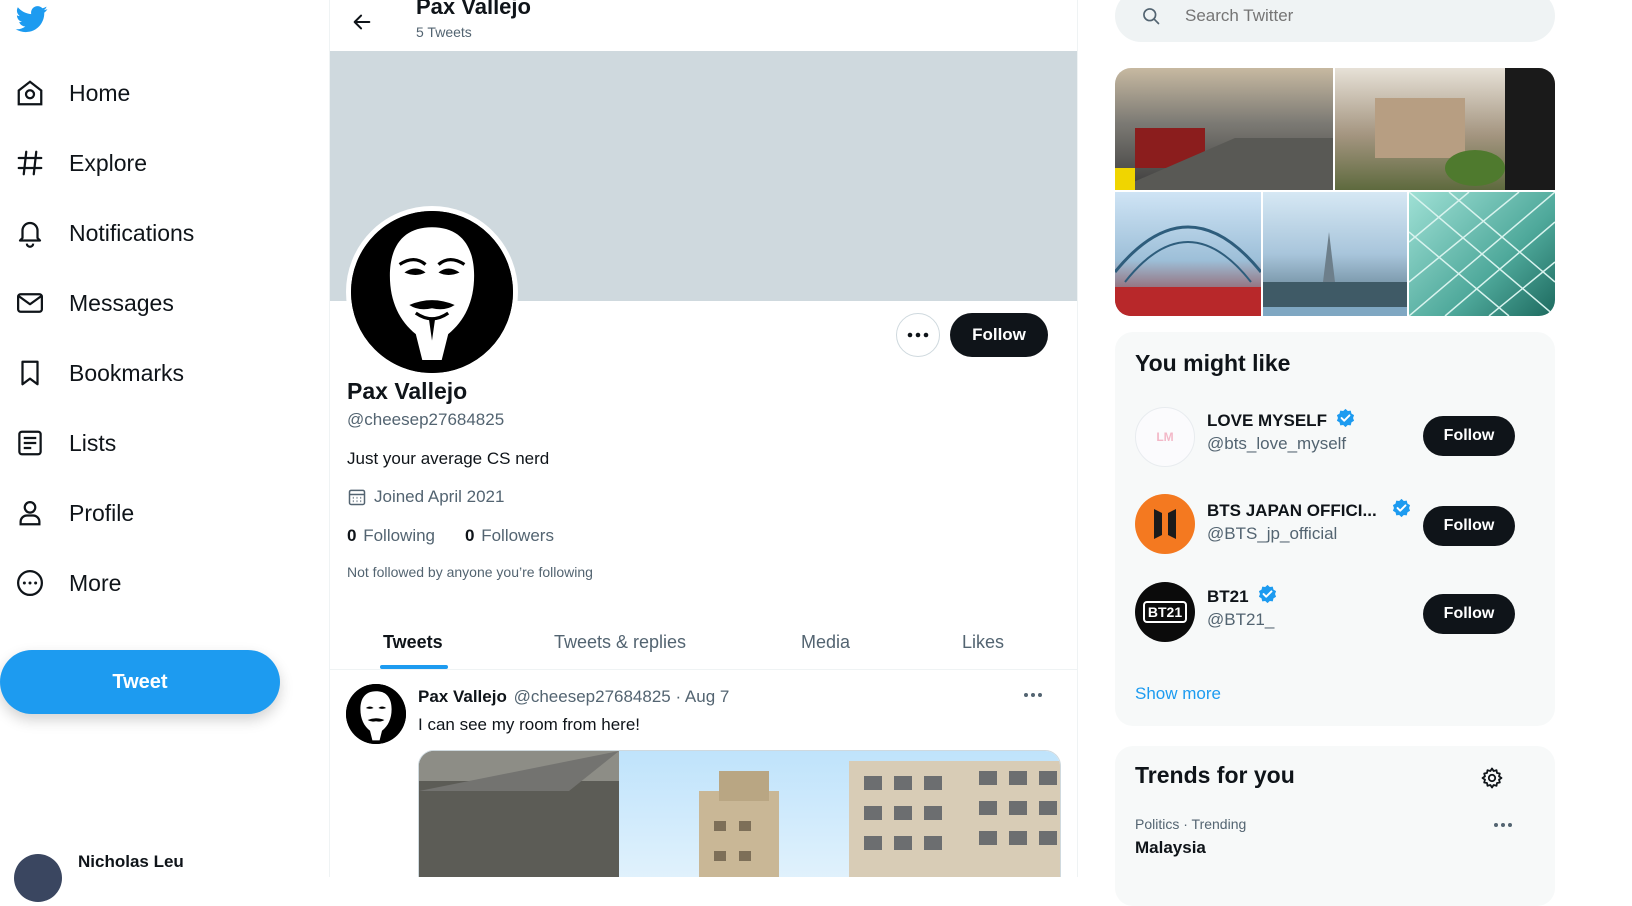 This screenshot has width=1632, height=906. I want to click on following-count: 0, so click(352, 535).